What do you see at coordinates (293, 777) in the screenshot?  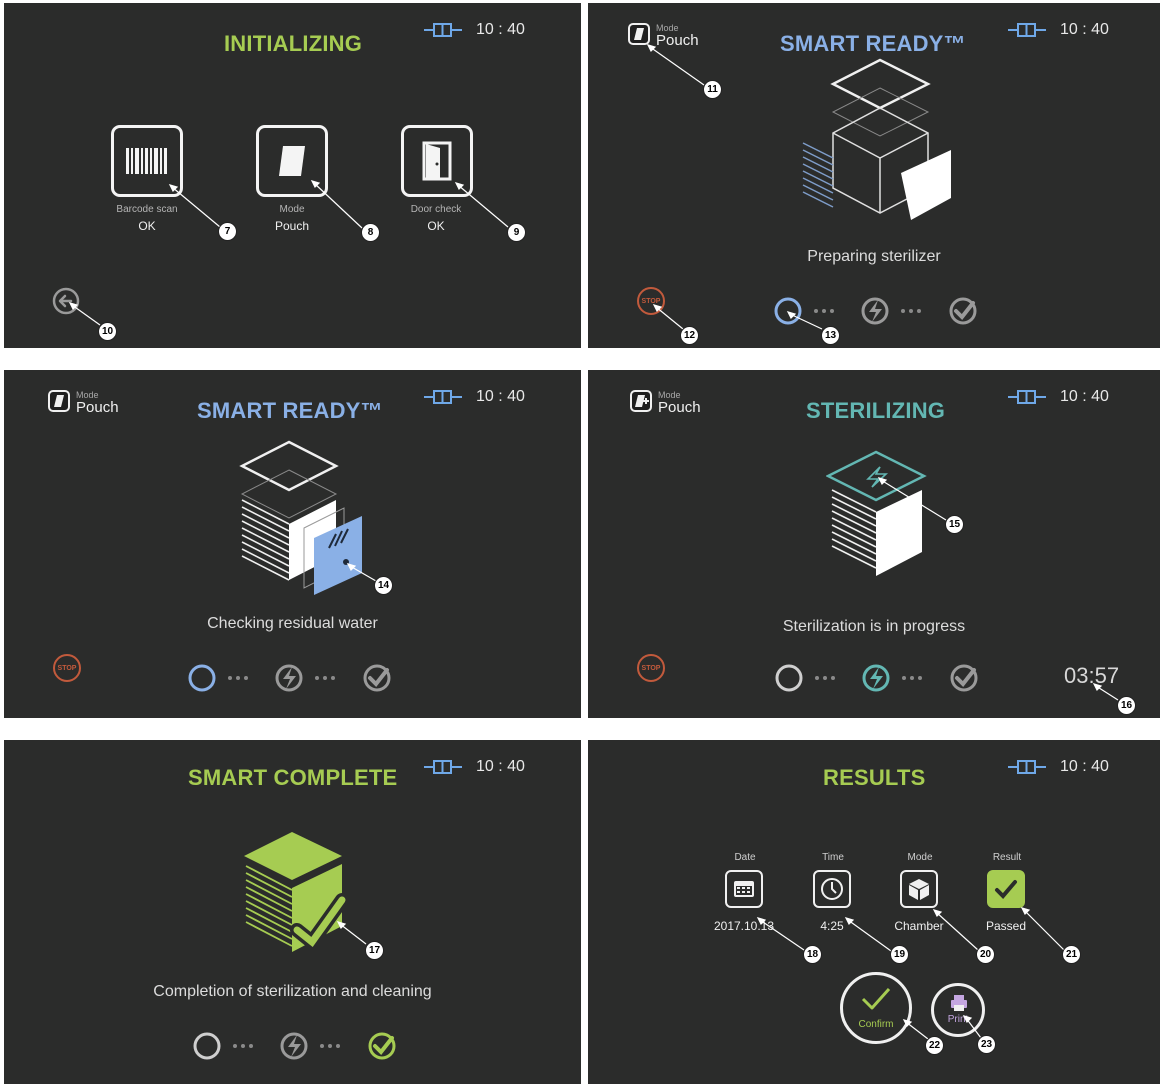 I see `page-title: SMART COMPLETE` at bounding box center [293, 777].